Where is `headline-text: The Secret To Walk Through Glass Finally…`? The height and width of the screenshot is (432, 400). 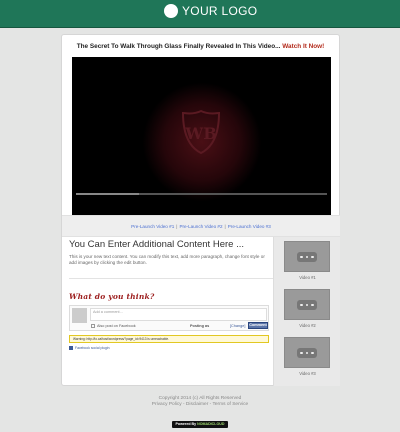
headline-text: The Secret To Walk Through Glass Finally… is located at coordinates (178, 46).